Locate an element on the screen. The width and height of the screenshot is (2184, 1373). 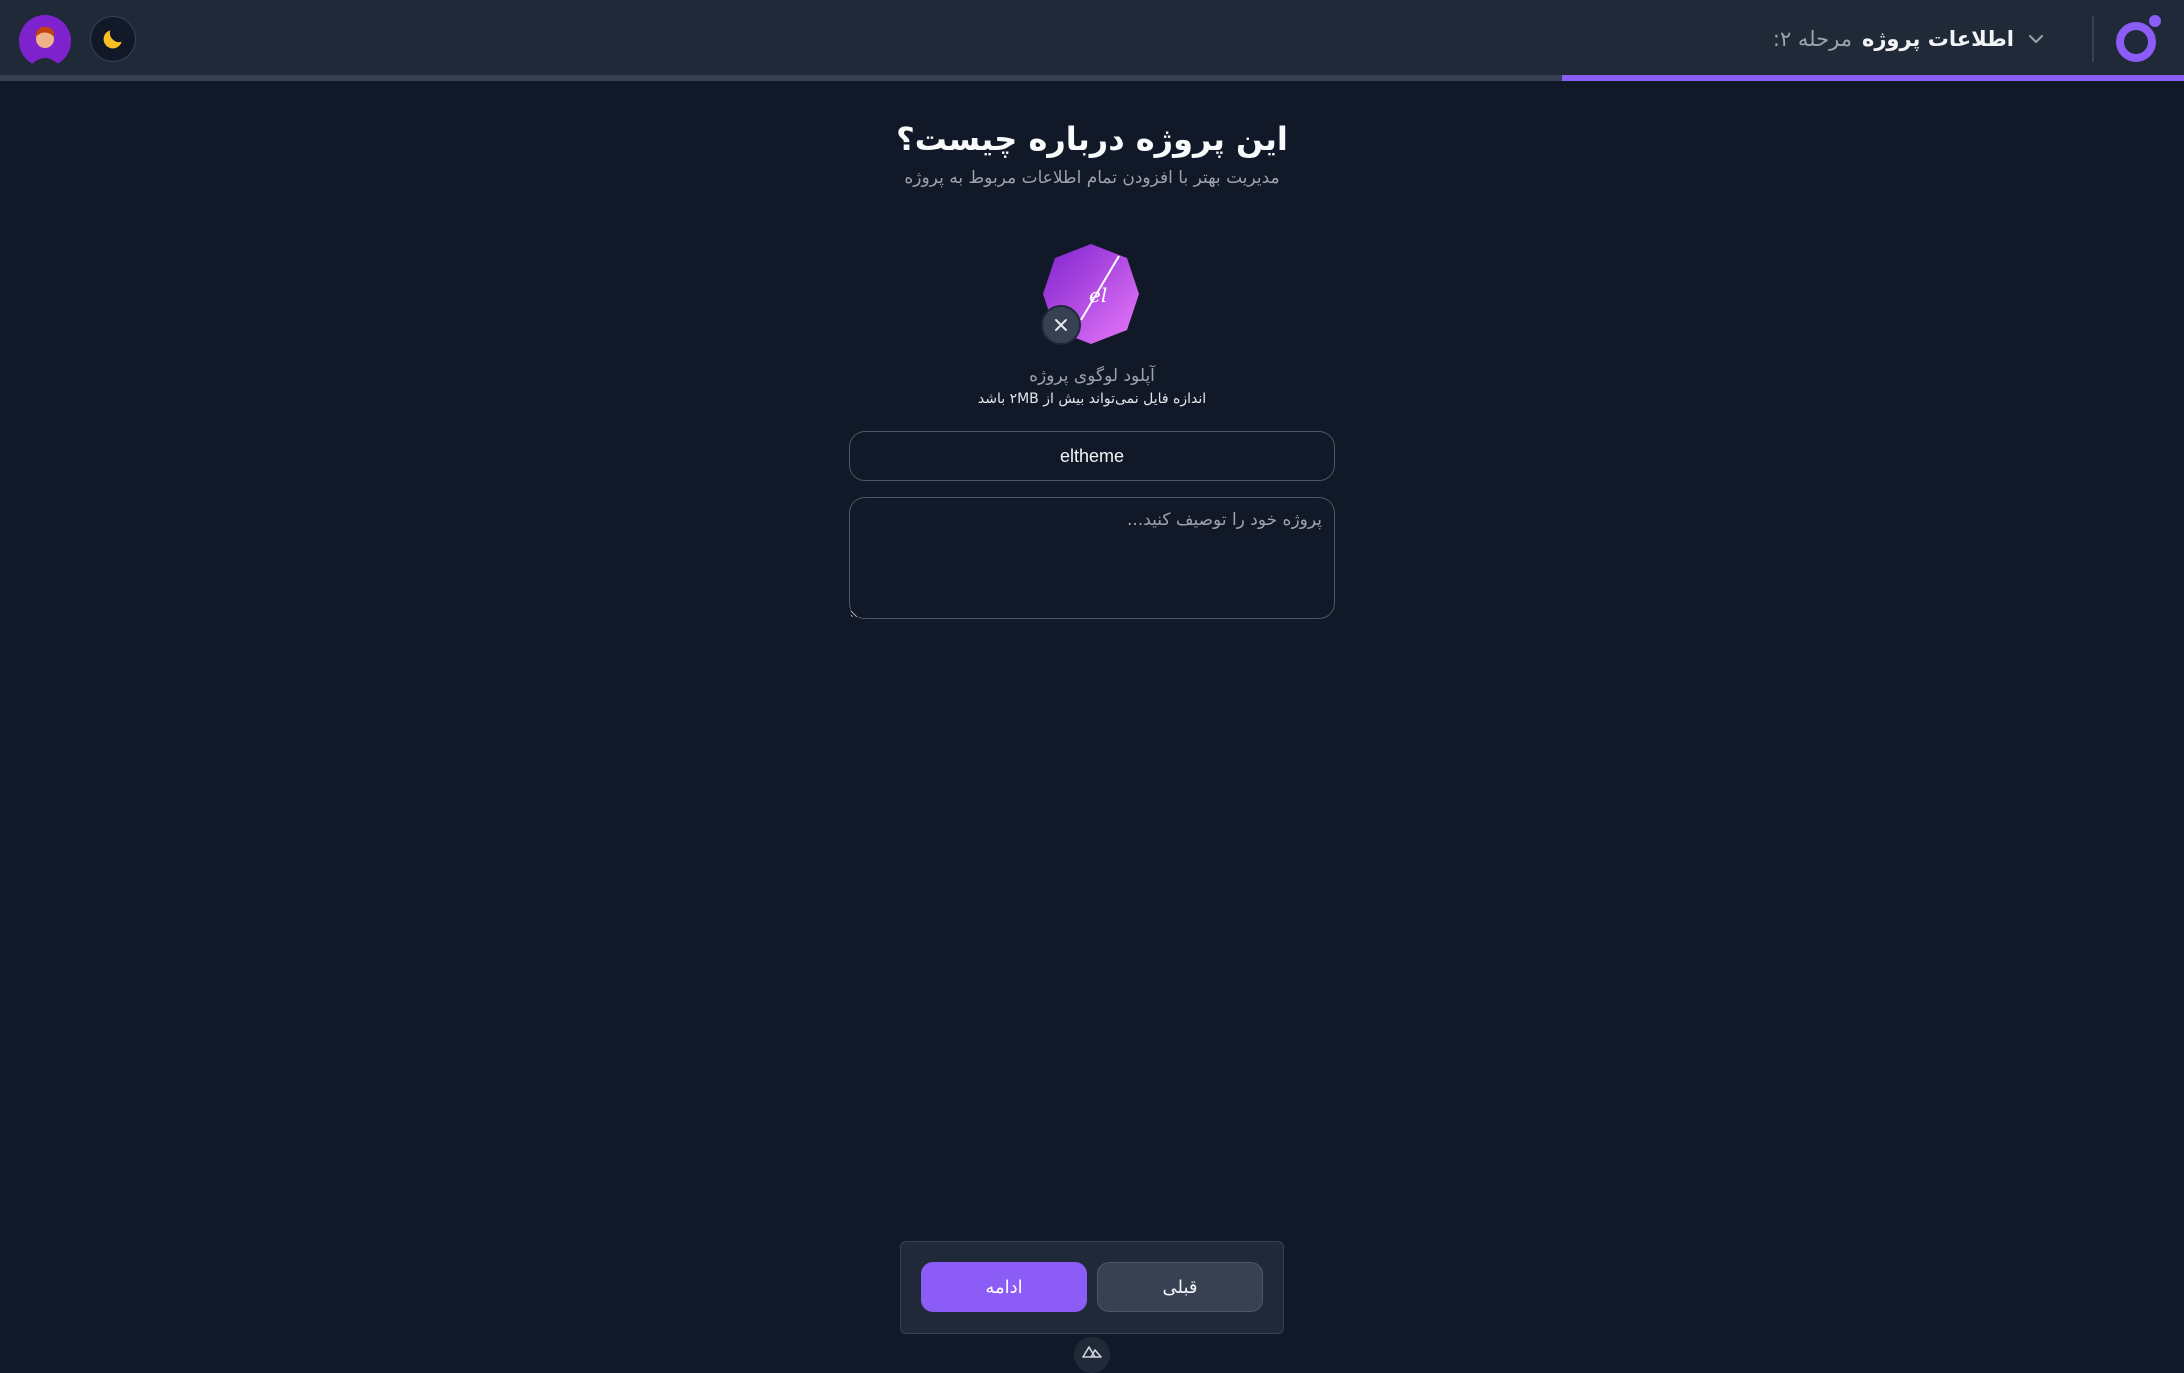
step-title: اطلاعات پروژه is located at coordinates (1937, 39).